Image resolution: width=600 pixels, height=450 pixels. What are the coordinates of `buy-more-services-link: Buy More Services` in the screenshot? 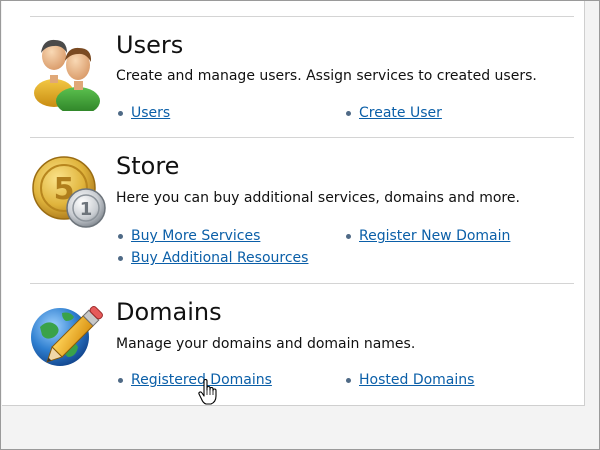 It's located at (195, 236).